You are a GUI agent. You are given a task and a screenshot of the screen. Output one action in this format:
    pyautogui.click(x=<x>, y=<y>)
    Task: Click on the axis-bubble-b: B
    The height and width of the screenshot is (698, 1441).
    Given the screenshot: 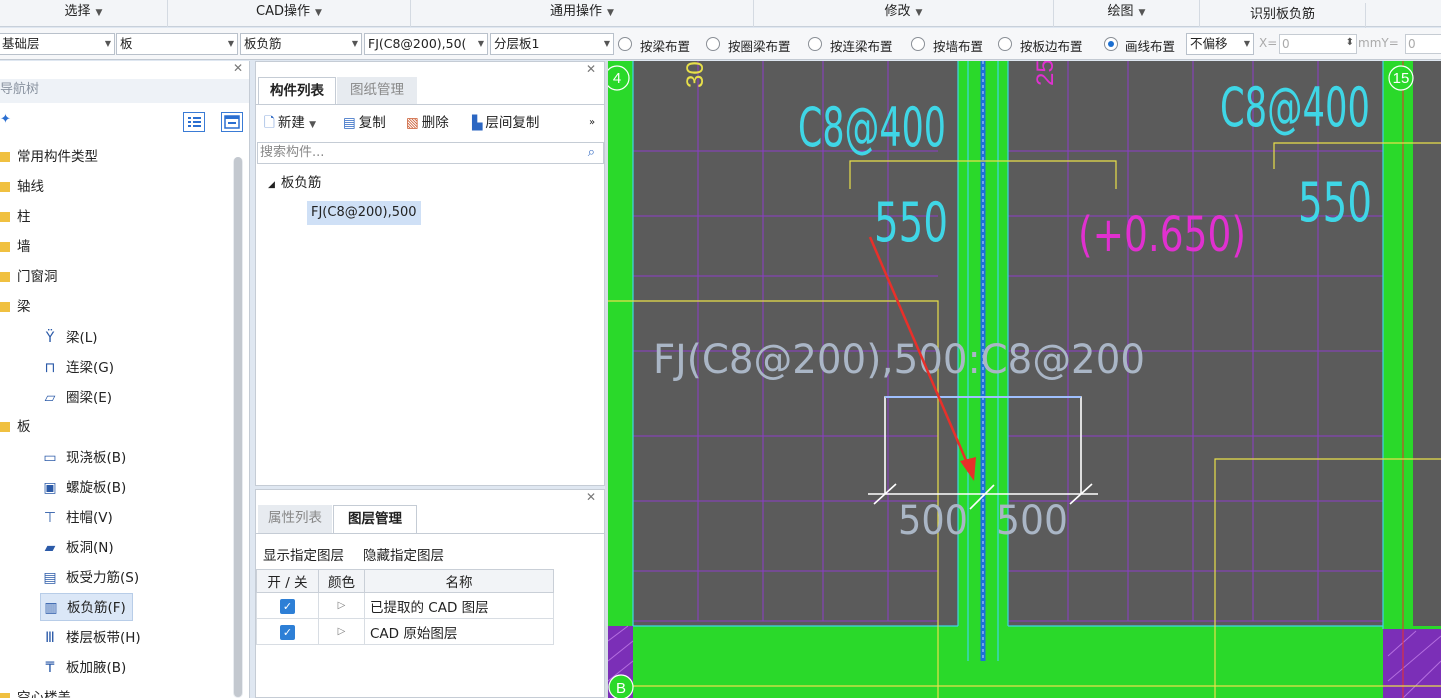 What is the action you would take?
    pyautogui.click(x=621, y=686)
    